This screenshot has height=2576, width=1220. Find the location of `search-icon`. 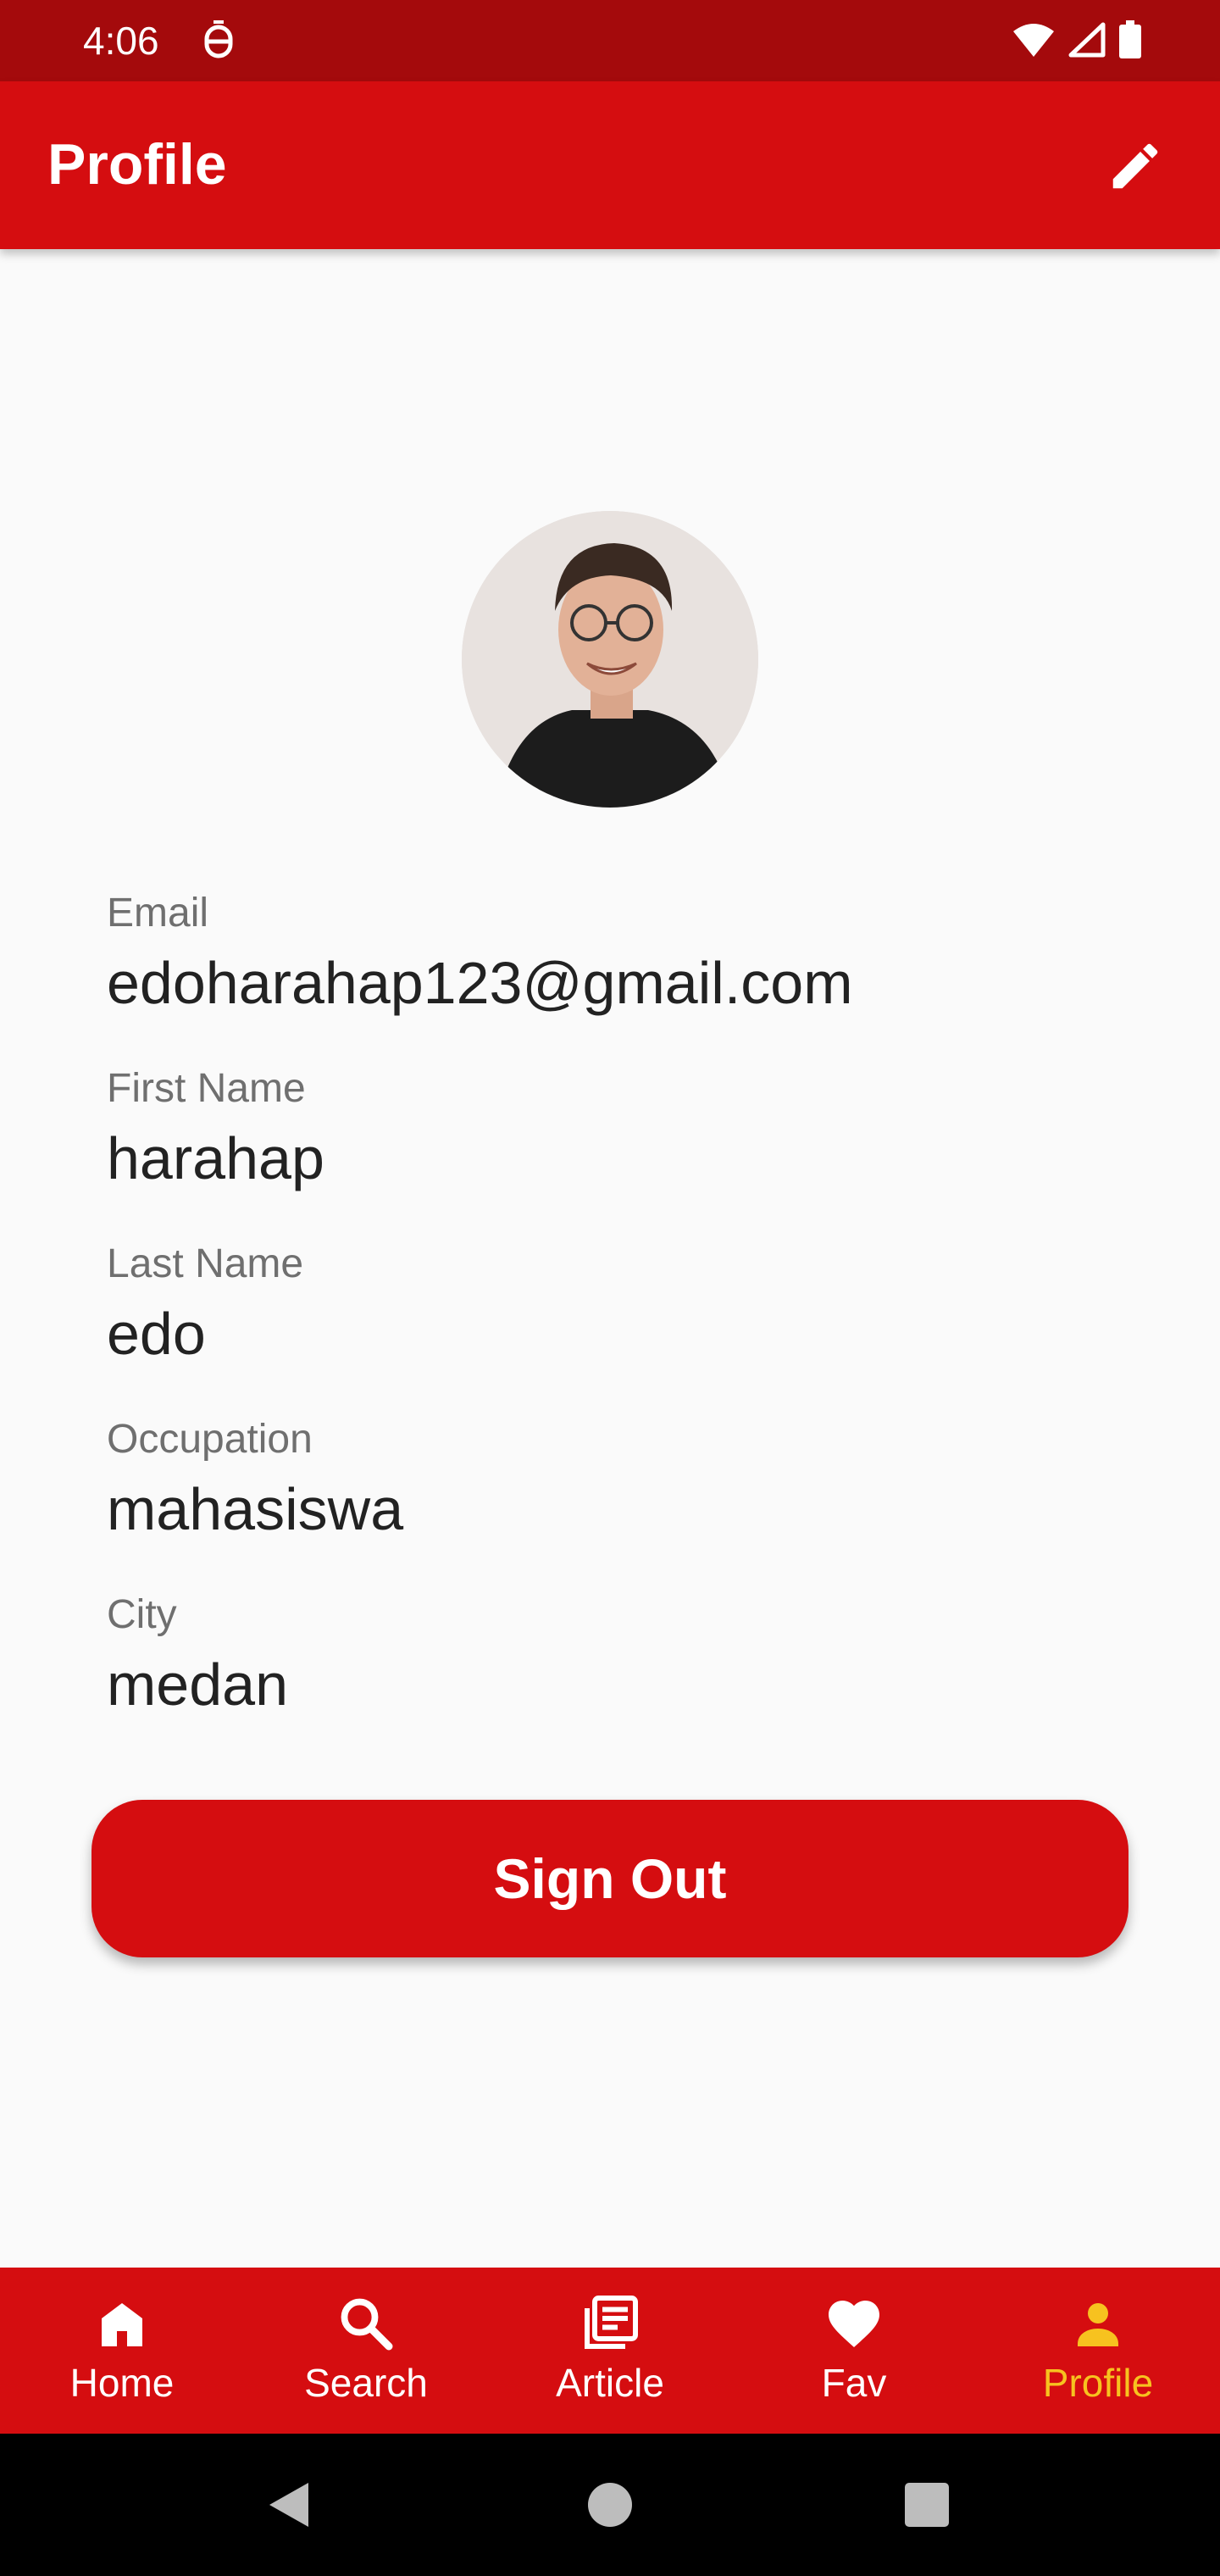

search-icon is located at coordinates (367, 2324).